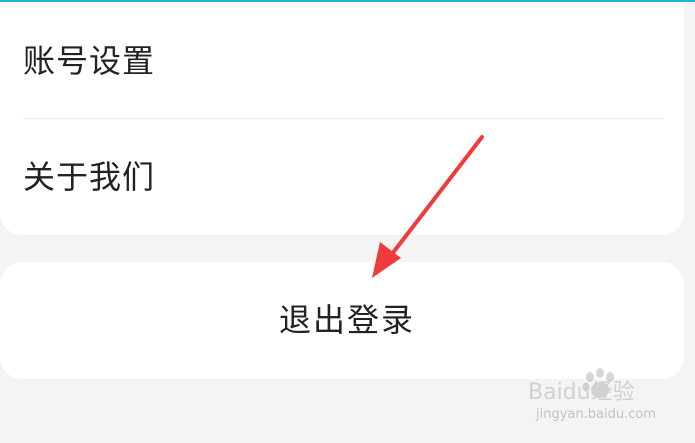 The height and width of the screenshot is (443, 695). Describe the element at coordinates (581, 392) in the screenshot. I see `watermark-logo-text: Baidu经验` at that location.